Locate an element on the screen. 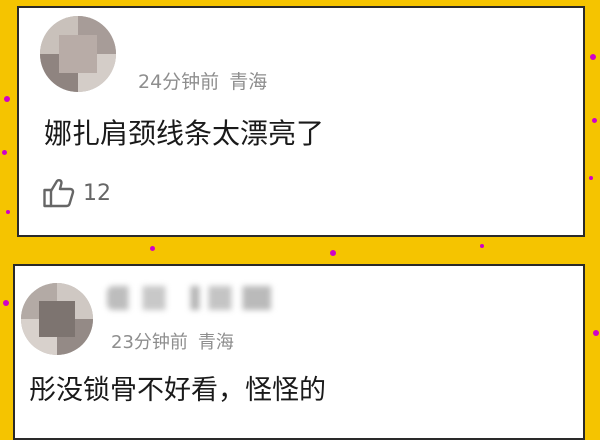 Image resolution: width=600 pixels, height=440 pixels. comment-text: 娜扎肩颈线条太漂亮了 is located at coordinates (184, 133).